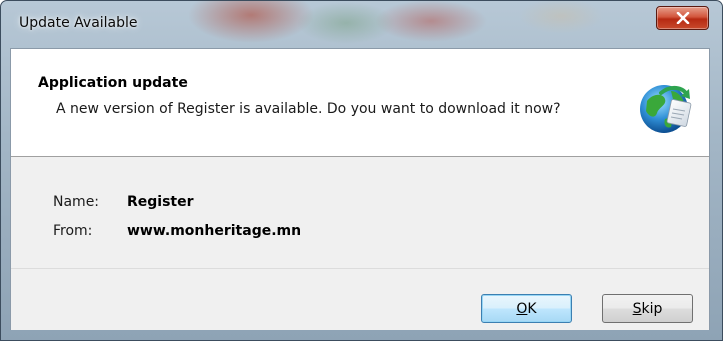  I want to click on close-icon, so click(682, 18).